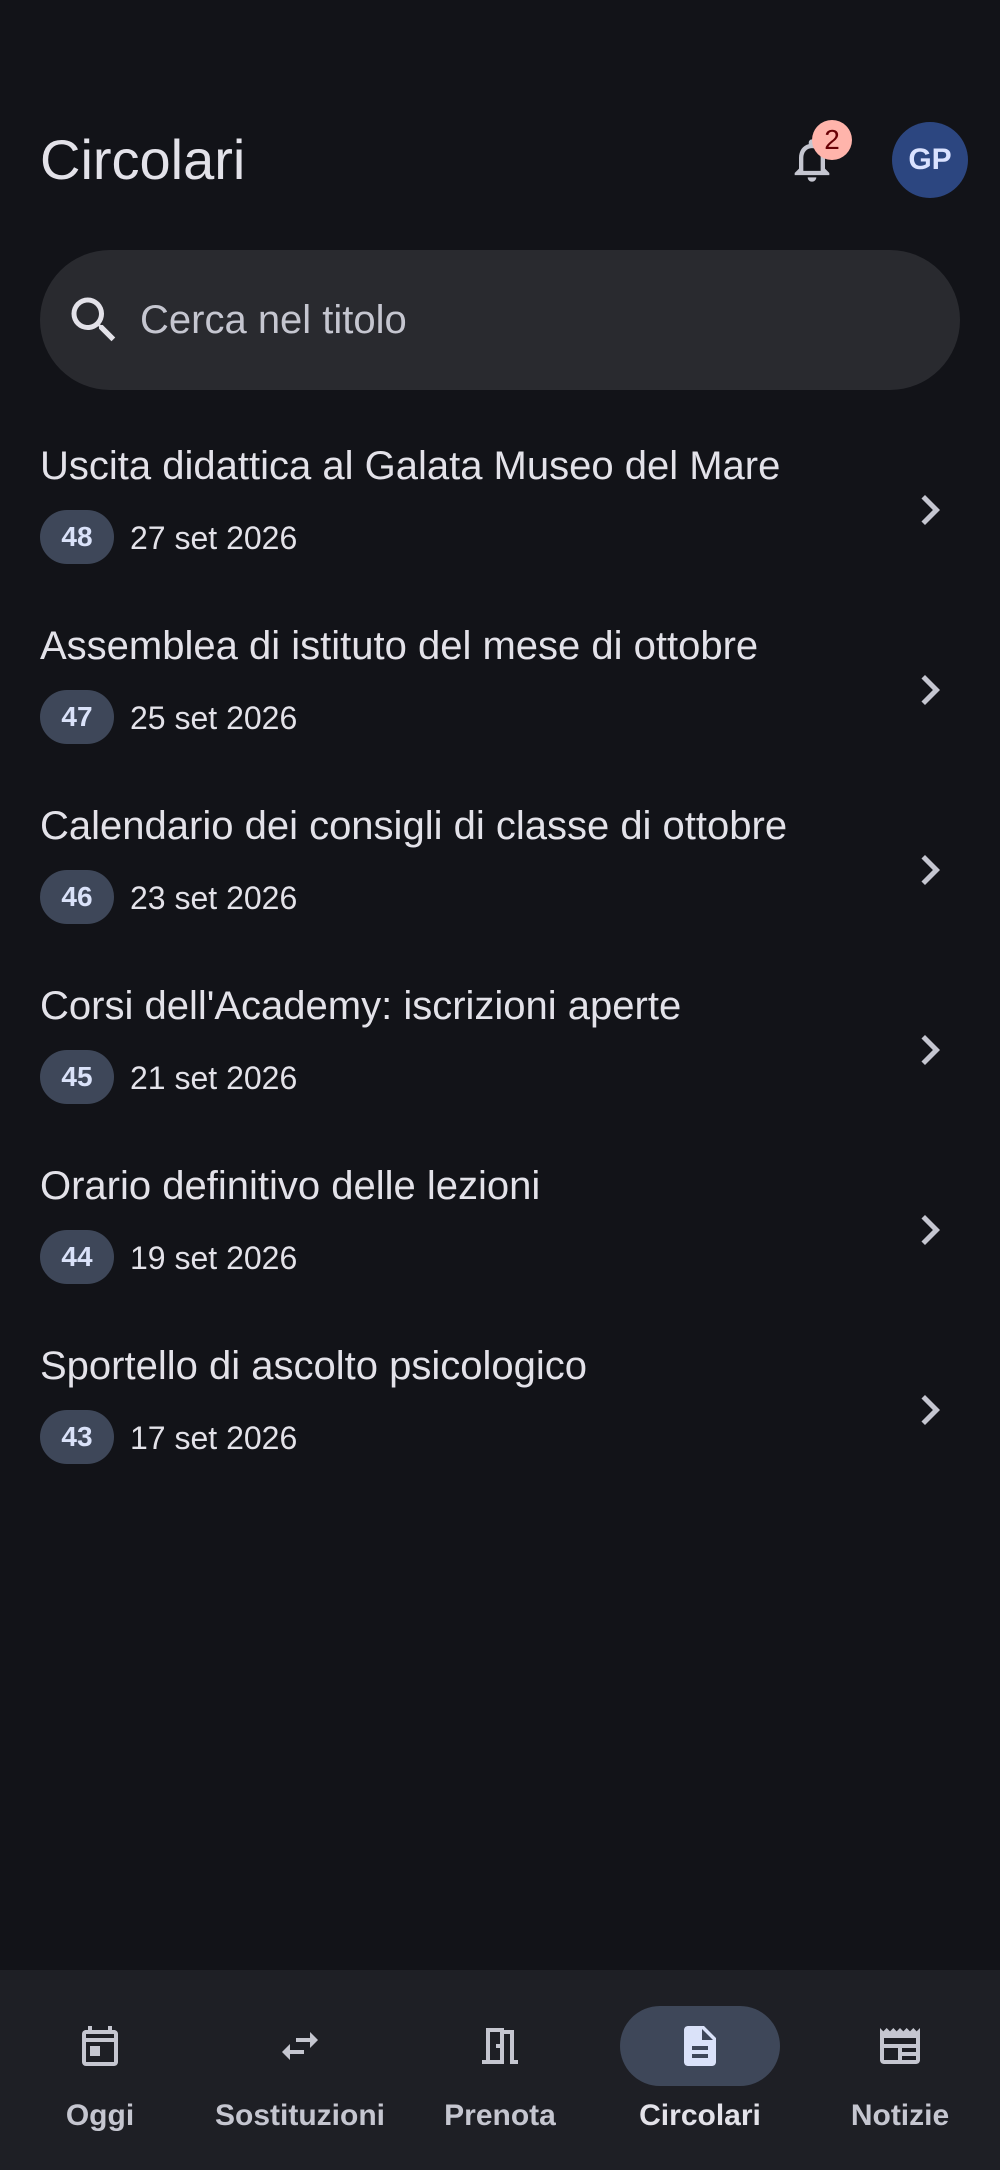  I want to click on item-date: 17 set 2026, so click(214, 1438).